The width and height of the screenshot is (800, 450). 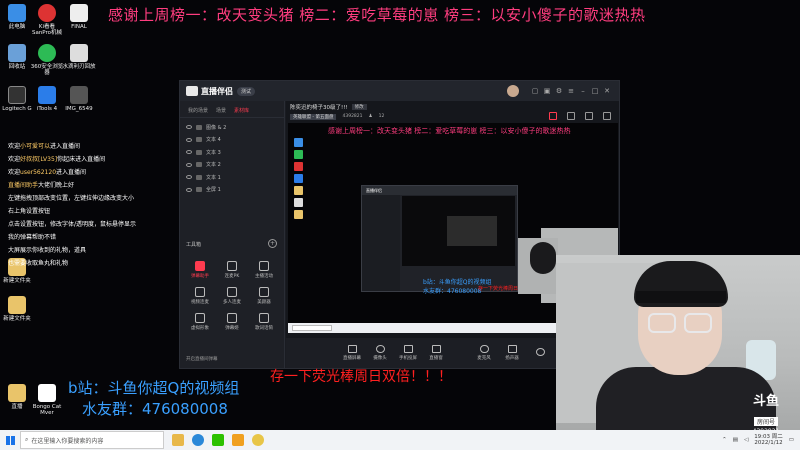 I want to click on room-id: 4392821, so click(x=352, y=116).